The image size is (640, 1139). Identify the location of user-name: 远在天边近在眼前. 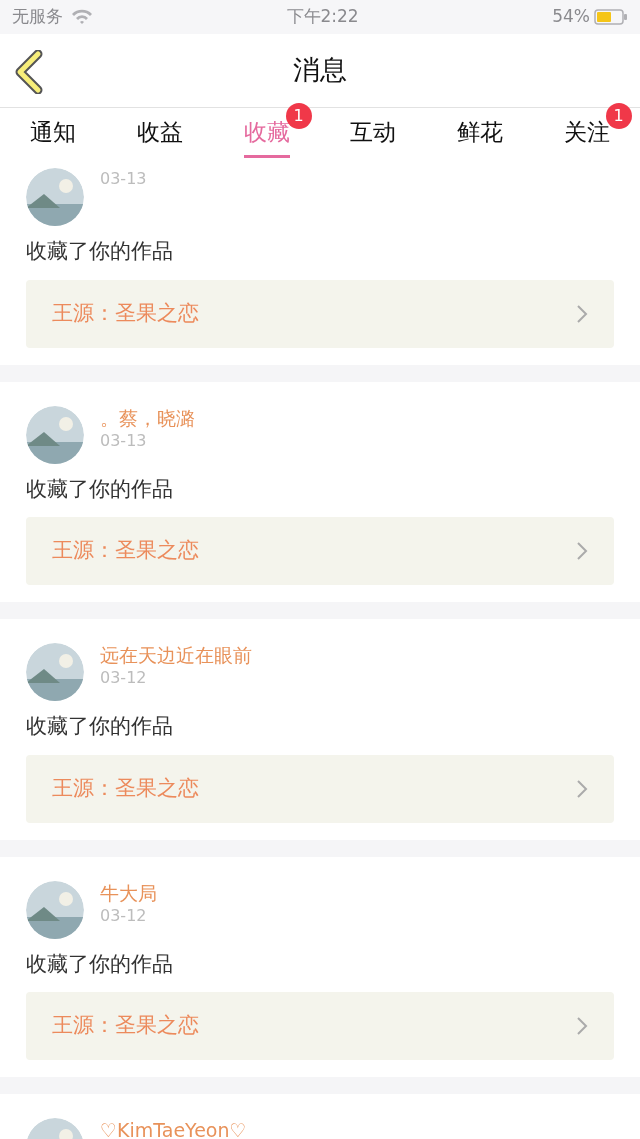
(176, 655).